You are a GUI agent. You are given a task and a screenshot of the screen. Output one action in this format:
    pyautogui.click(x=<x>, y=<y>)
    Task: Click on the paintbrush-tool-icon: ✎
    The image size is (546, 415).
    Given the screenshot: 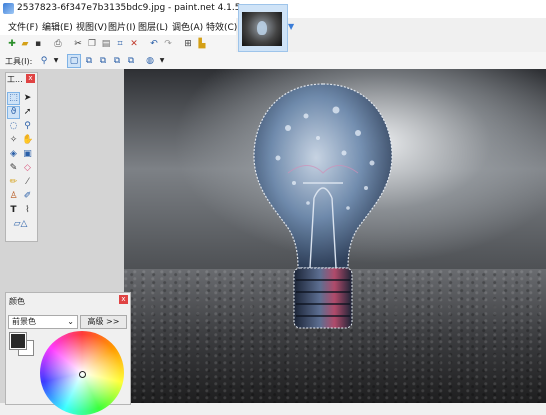 What is the action you would take?
    pyautogui.click(x=13, y=168)
    